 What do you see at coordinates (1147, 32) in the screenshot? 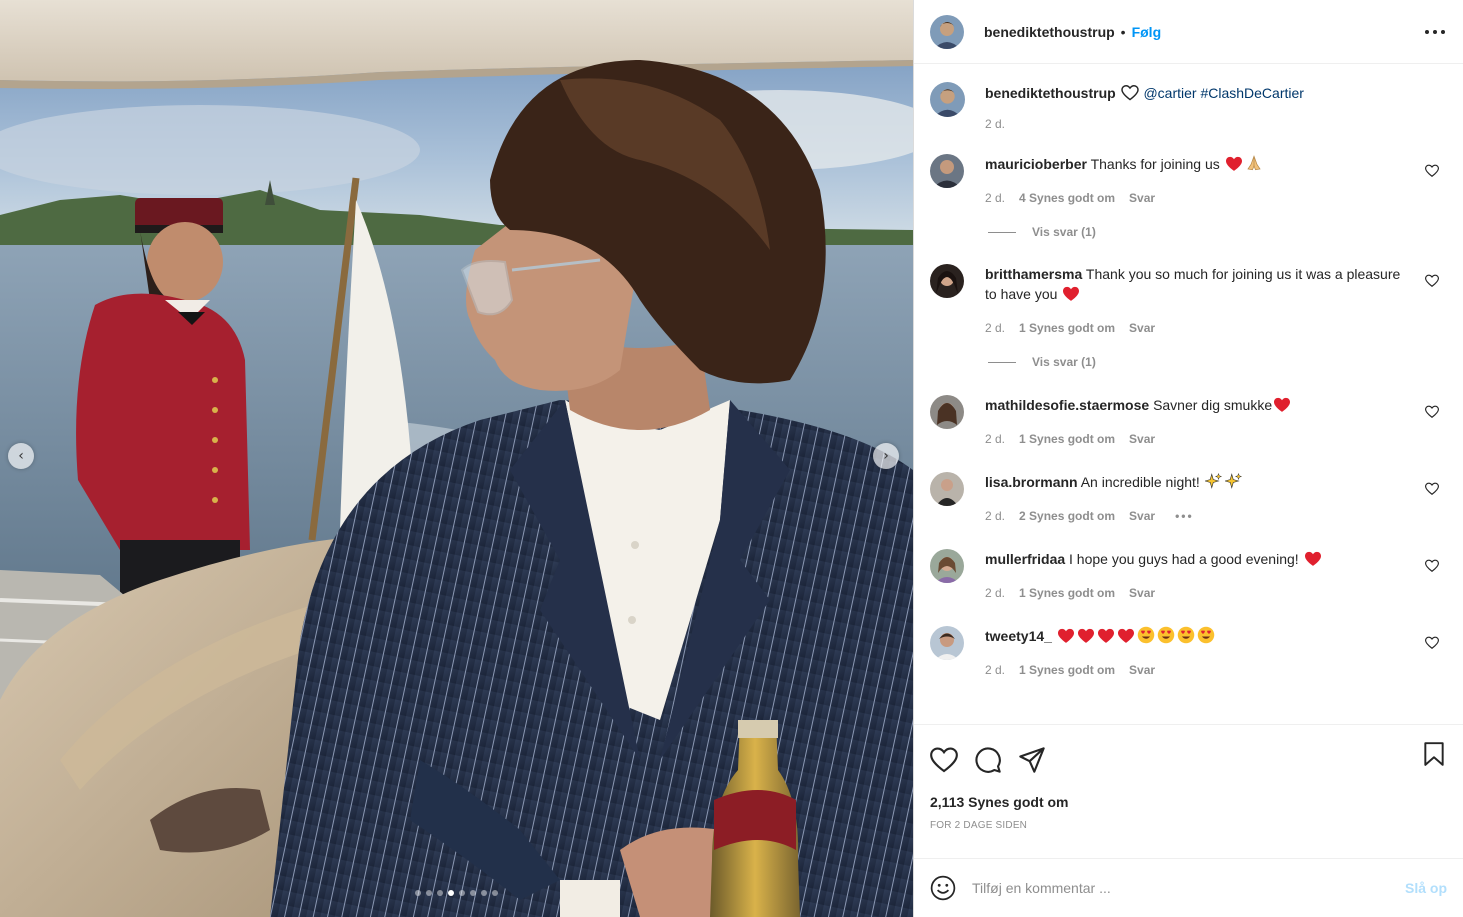
I see `follow-button: Følg` at bounding box center [1147, 32].